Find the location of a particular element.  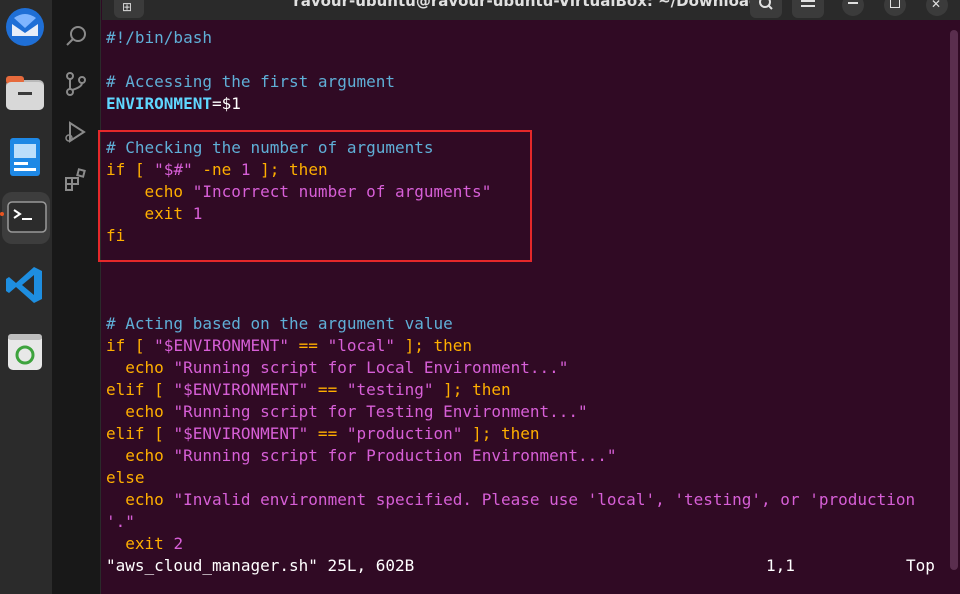

keyword: else is located at coordinates (125, 477).